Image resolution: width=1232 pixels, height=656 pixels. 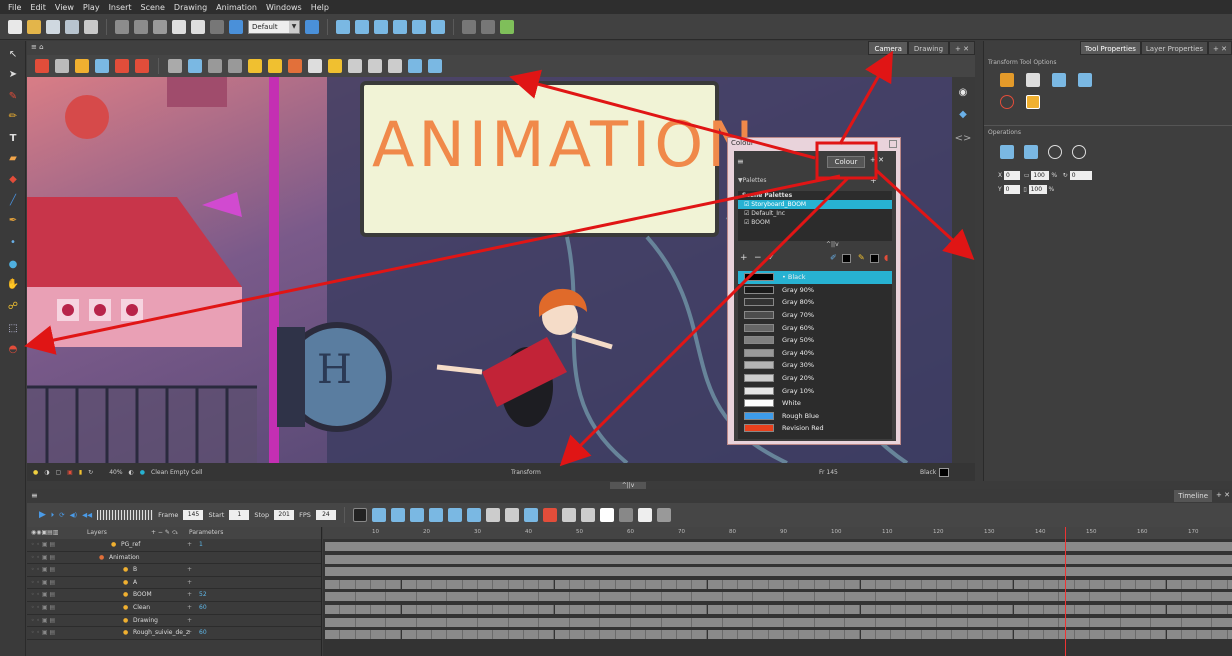 What do you see at coordinates (355, 66) in the screenshot?
I see `align-icon` at bounding box center [355, 66].